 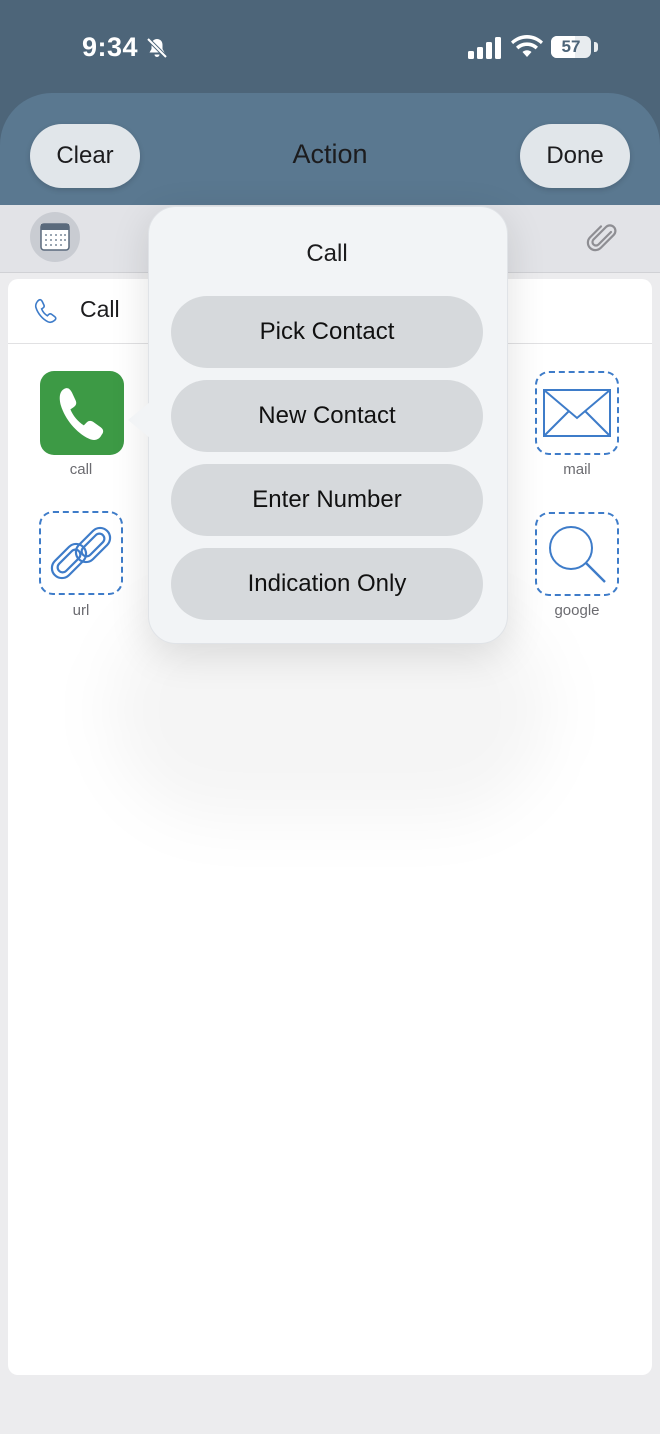 I want to click on google-action-tile, so click(x=577, y=554).